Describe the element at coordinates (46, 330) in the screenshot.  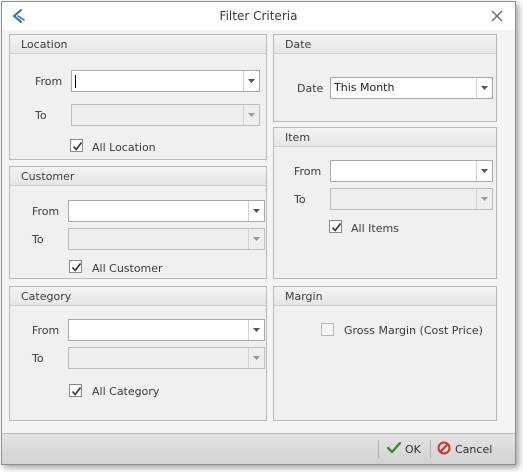
I see `category-from-label: From` at that location.